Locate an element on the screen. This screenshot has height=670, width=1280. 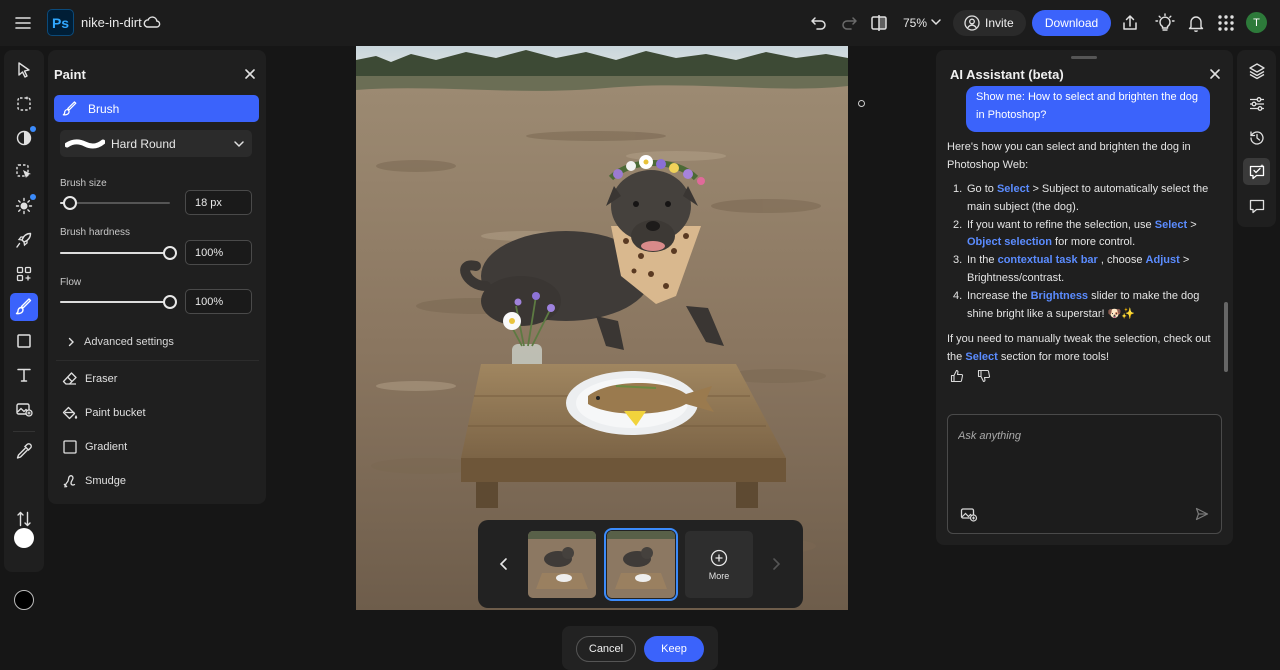
cloud-icon is located at coordinates (152, 22).